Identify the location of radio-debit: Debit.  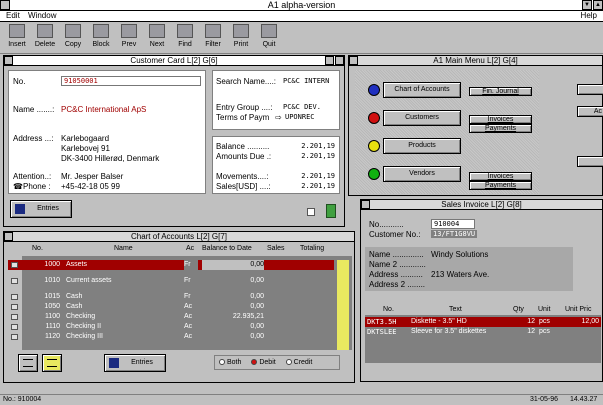
(263, 362).